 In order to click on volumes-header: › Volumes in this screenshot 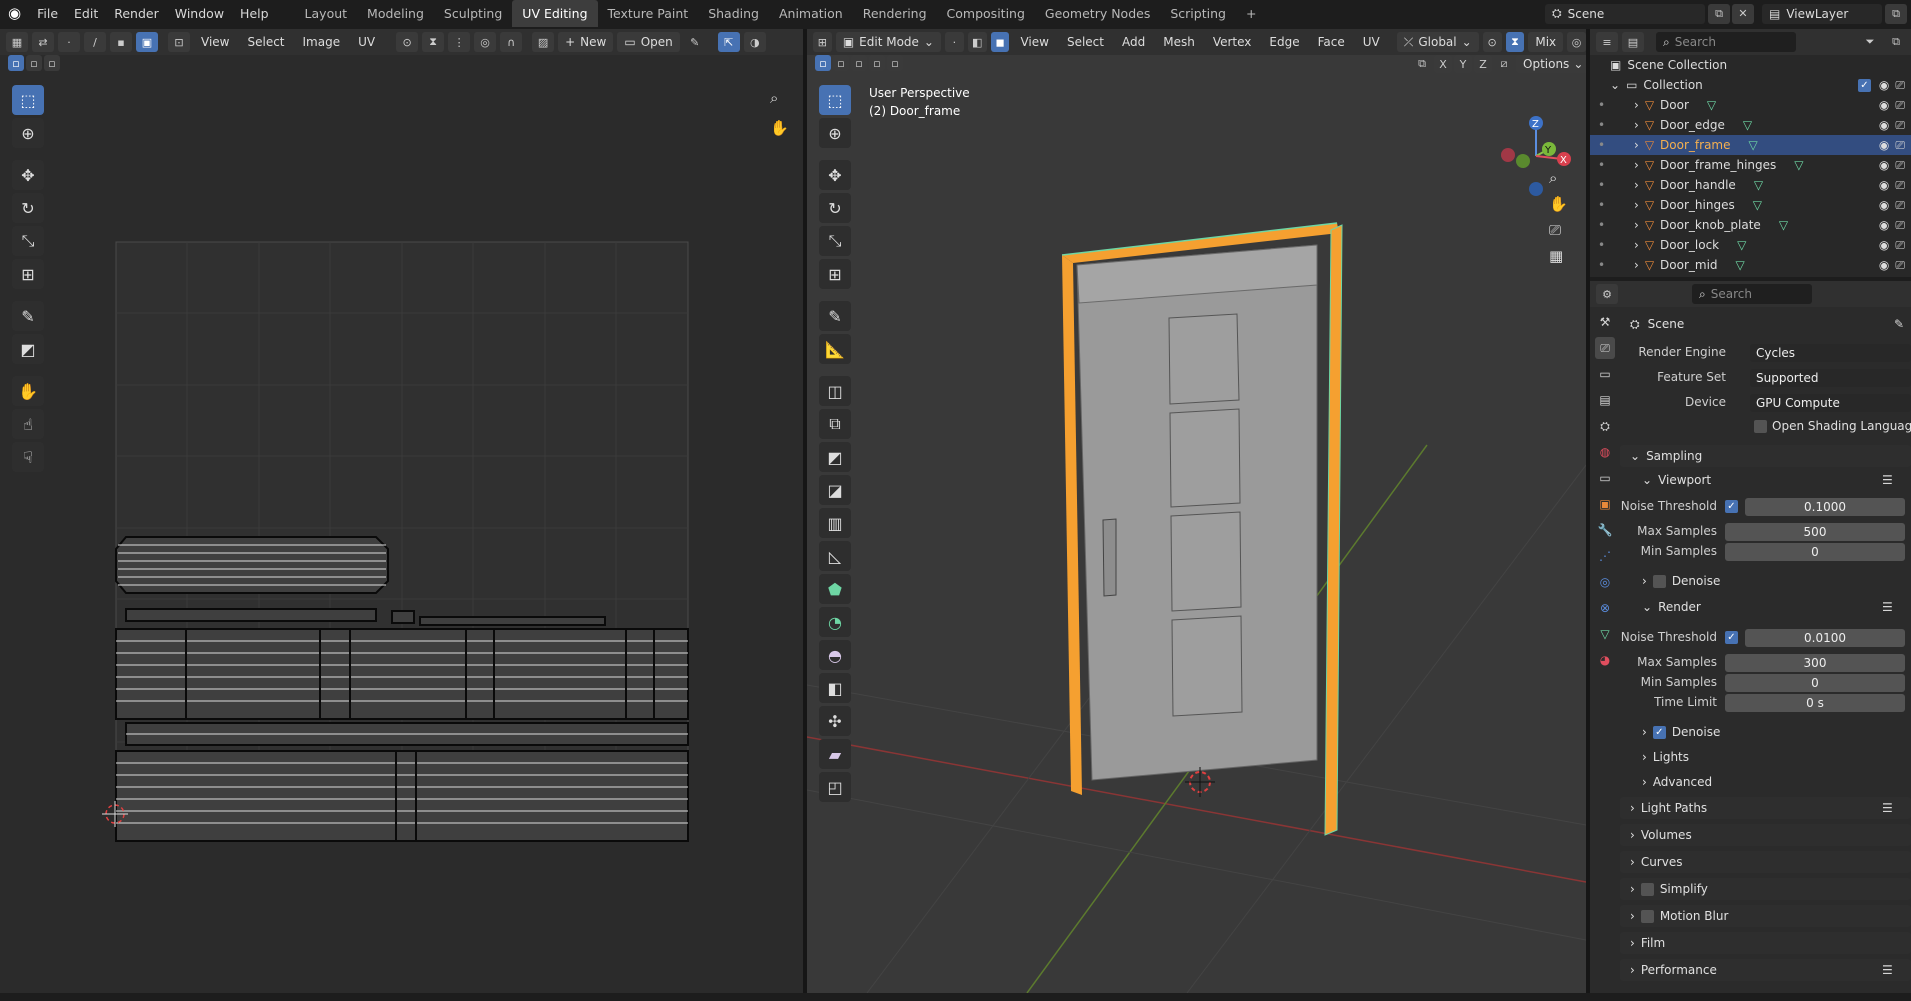, I will do `click(1661, 835)`.